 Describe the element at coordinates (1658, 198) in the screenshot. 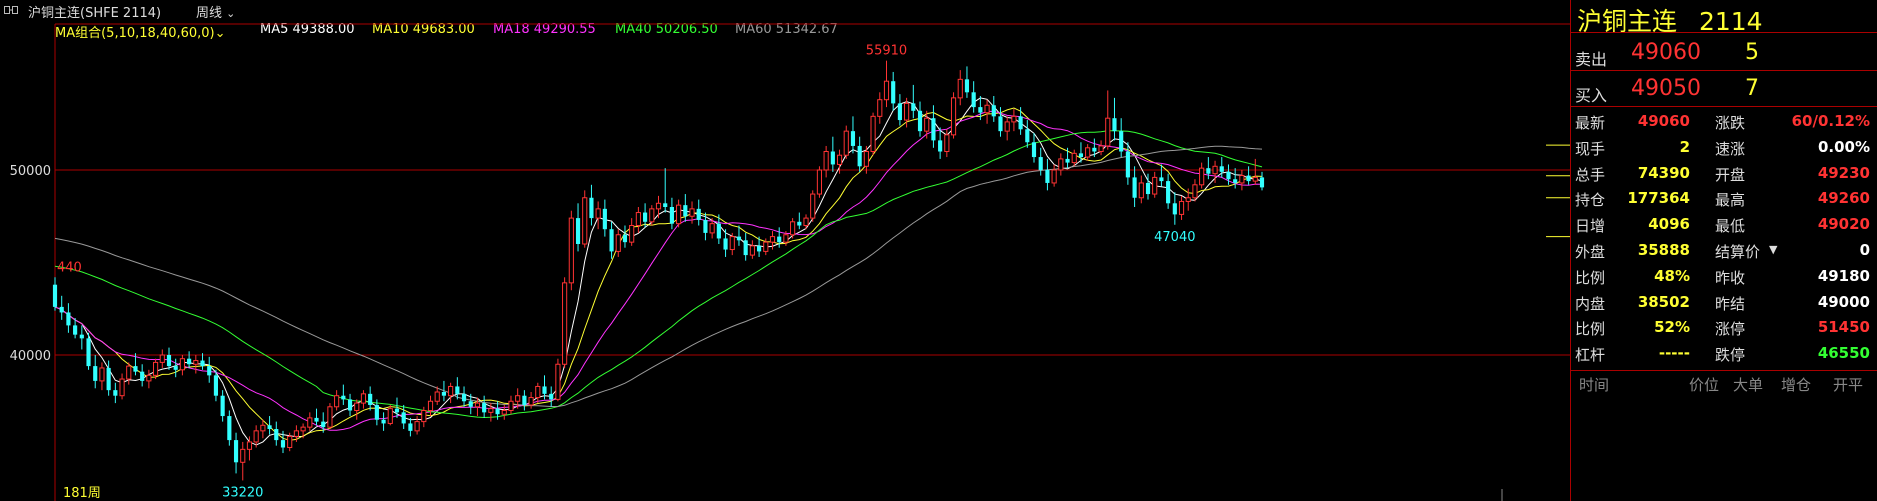

I see `field-value: 177364` at that location.